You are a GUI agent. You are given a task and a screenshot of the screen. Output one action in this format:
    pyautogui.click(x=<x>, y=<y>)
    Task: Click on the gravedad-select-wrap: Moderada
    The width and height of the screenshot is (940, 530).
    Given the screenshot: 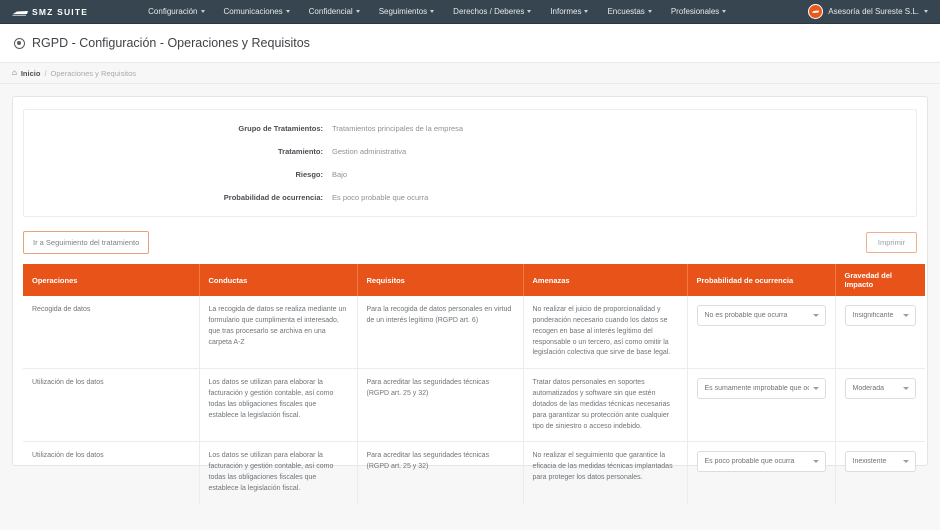 What is the action you would take?
    pyautogui.click(x=880, y=389)
    